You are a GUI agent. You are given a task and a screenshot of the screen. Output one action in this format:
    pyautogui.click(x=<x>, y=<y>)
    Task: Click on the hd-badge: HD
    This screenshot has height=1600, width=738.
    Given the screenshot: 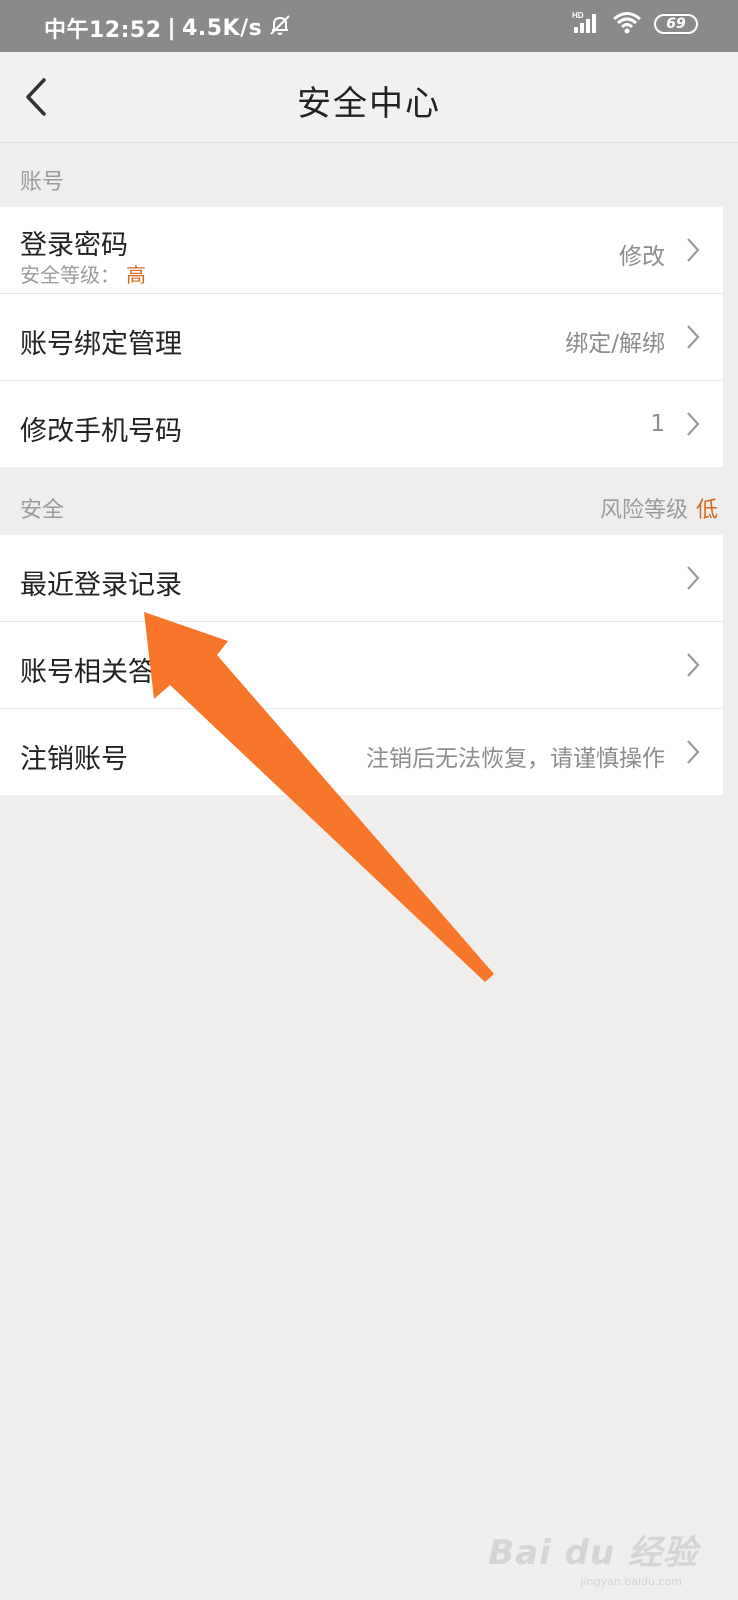 What is the action you would take?
    pyautogui.click(x=578, y=15)
    